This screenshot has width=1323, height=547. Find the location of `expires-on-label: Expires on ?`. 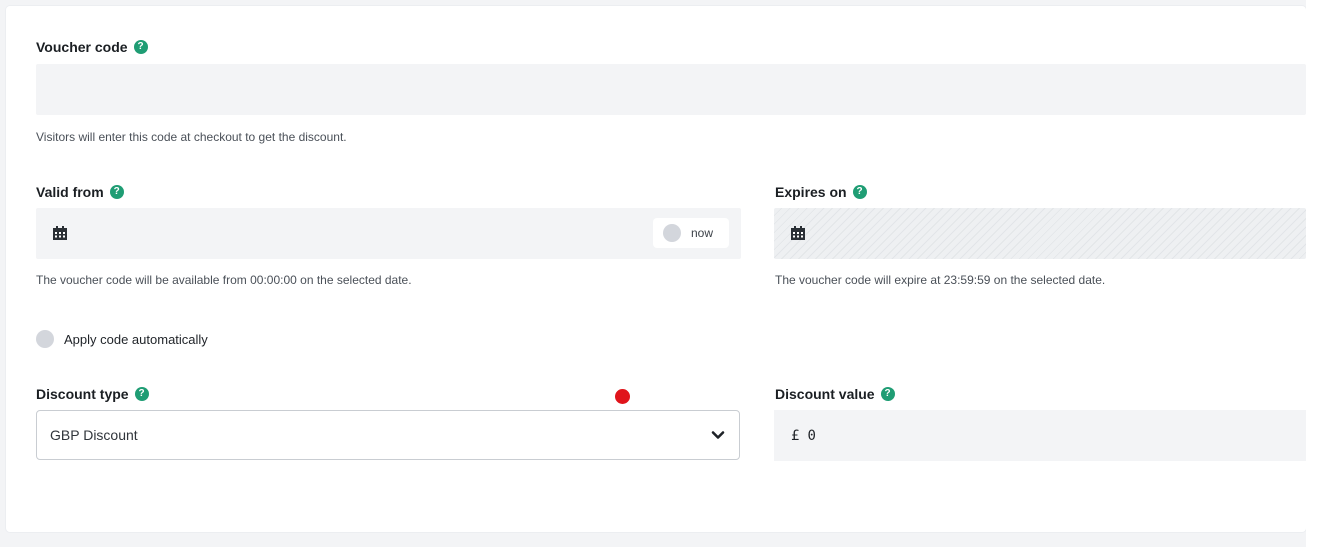

expires-on-label: Expires on ? is located at coordinates (821, 192).